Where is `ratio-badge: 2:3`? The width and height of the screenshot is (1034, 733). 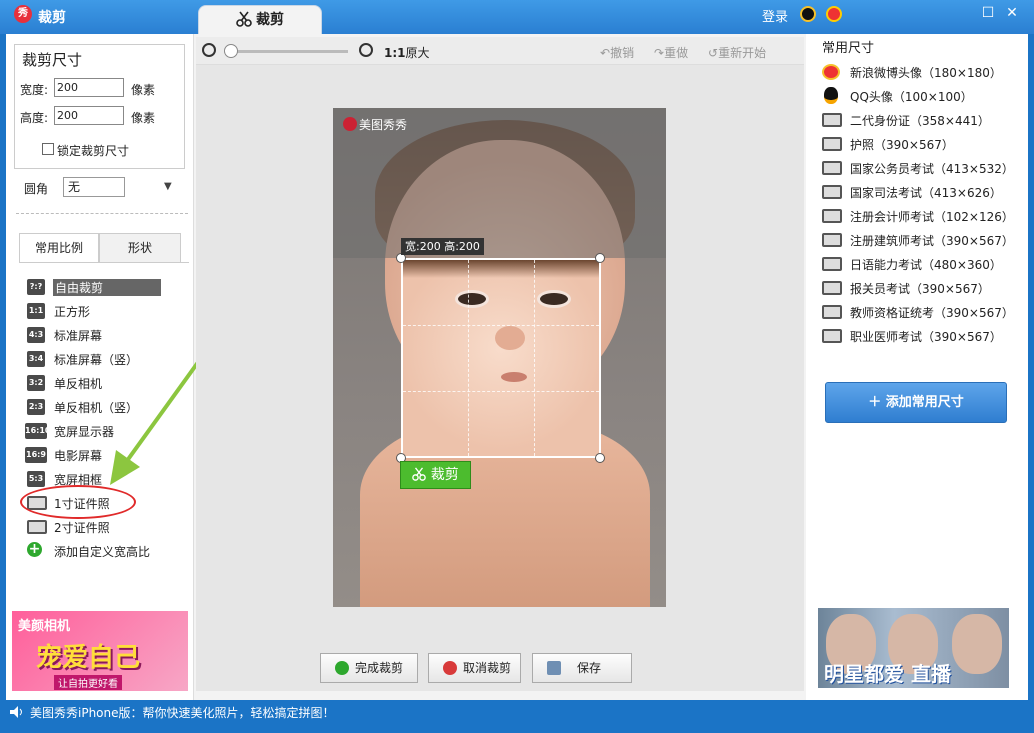 ratio-badge: 2:3 is located at coordinates (36, 407).